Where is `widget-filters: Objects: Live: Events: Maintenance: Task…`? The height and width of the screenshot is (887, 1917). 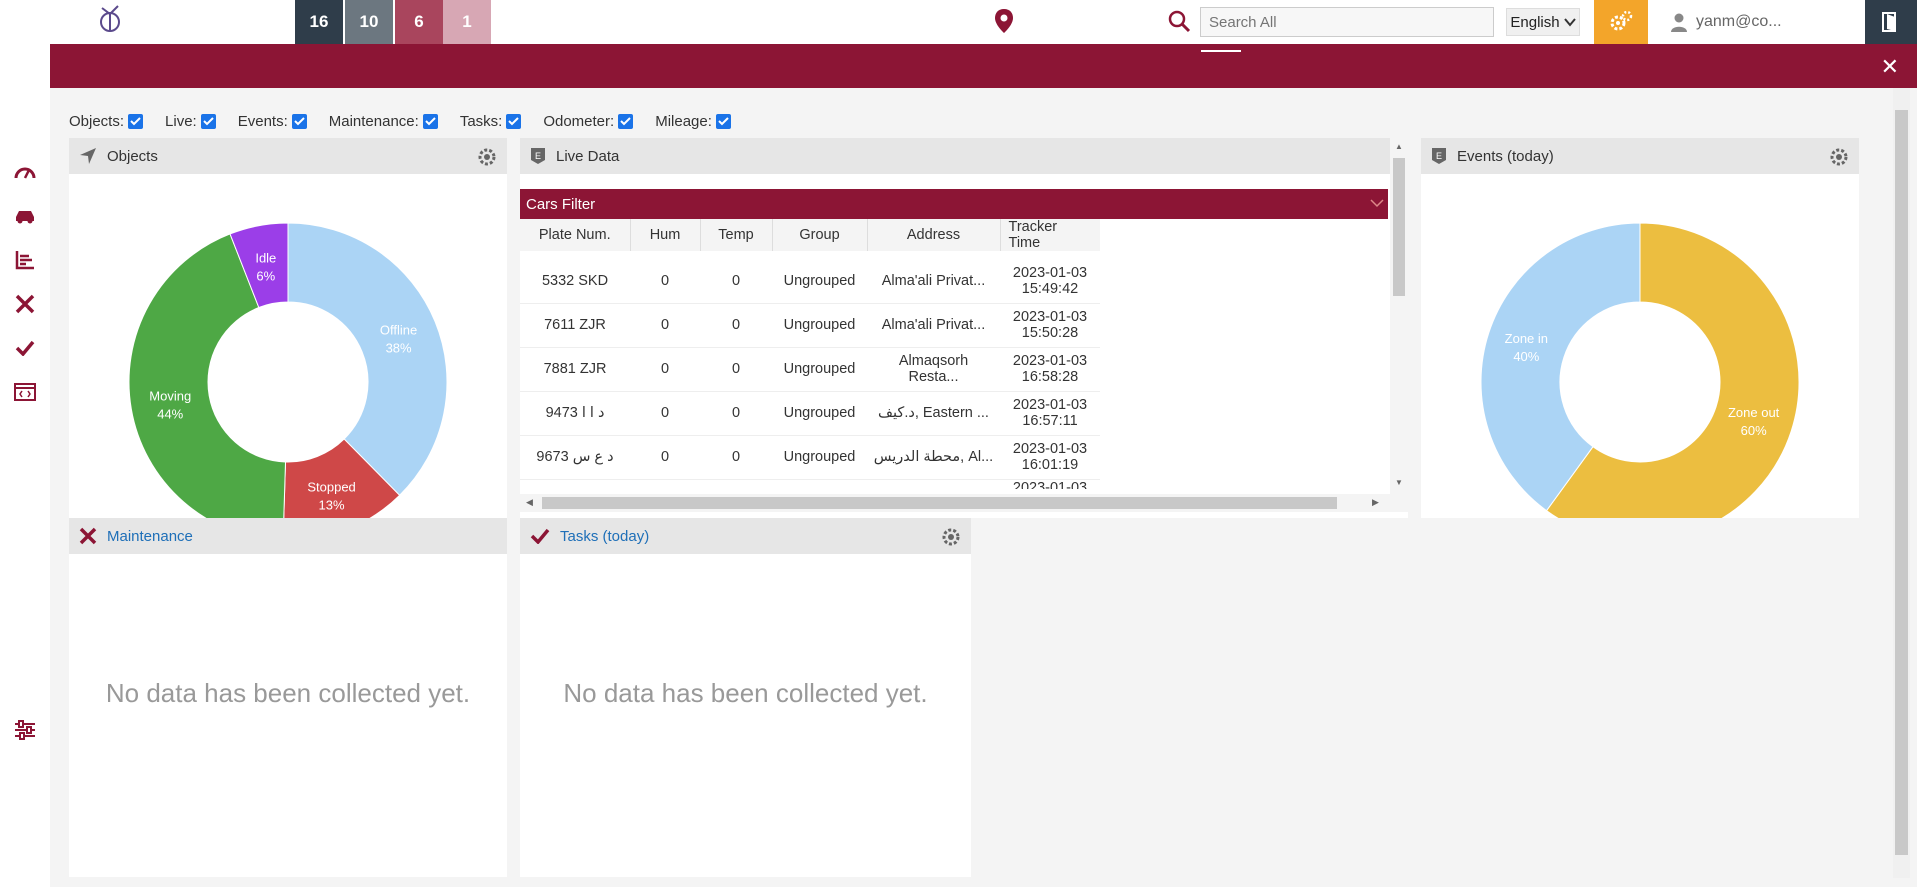 widget-filters: Objects: Live: Events: Maintenance: Task… is located at coordinates (400, 121).